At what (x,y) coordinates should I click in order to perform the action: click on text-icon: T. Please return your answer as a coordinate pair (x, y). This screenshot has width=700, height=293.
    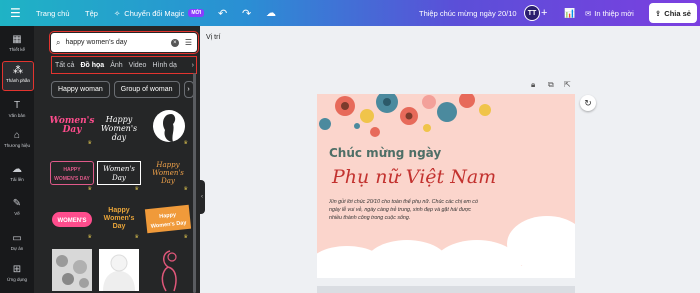
    Looking at the image, I should click on (17, 105).